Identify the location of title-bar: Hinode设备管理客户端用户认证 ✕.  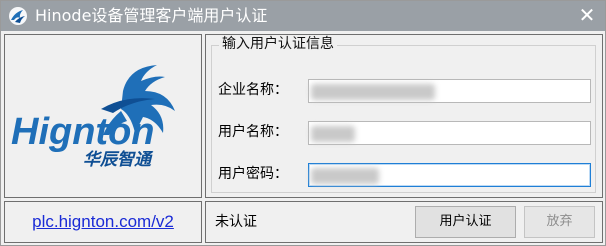
(303, 16).